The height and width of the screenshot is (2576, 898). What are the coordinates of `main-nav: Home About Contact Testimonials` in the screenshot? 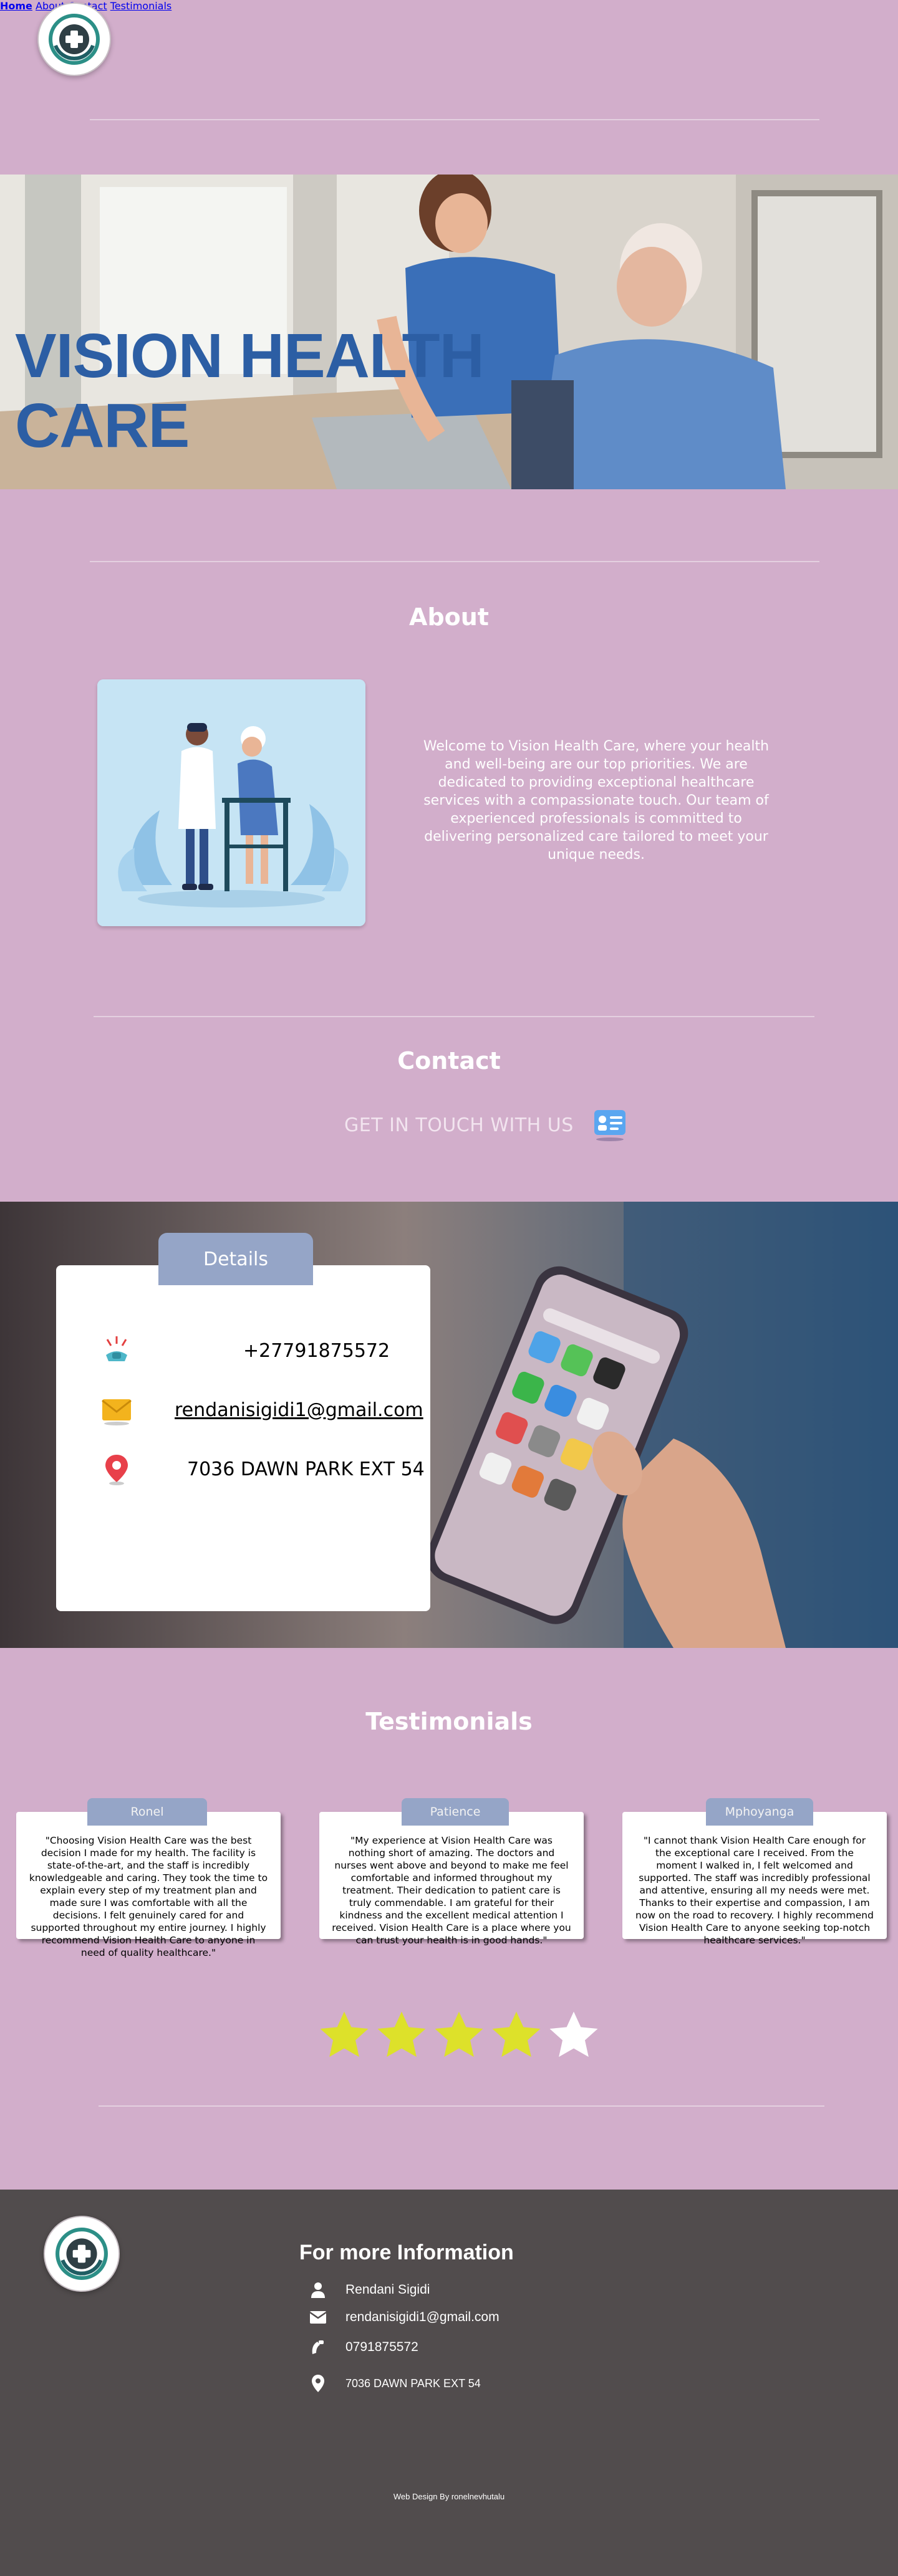 It's located at (449, 6).